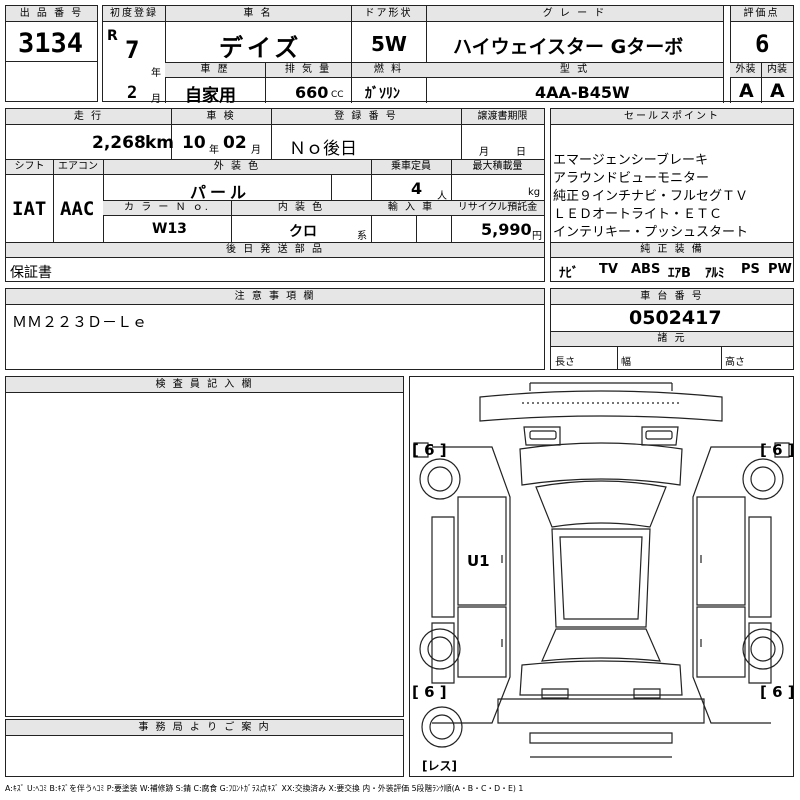 This screenshot has height=800, width=800. What do you see at coordinates (746, 91) in the screenshot?
I see `exterior-grade: A` at bounding box center [746, 91].